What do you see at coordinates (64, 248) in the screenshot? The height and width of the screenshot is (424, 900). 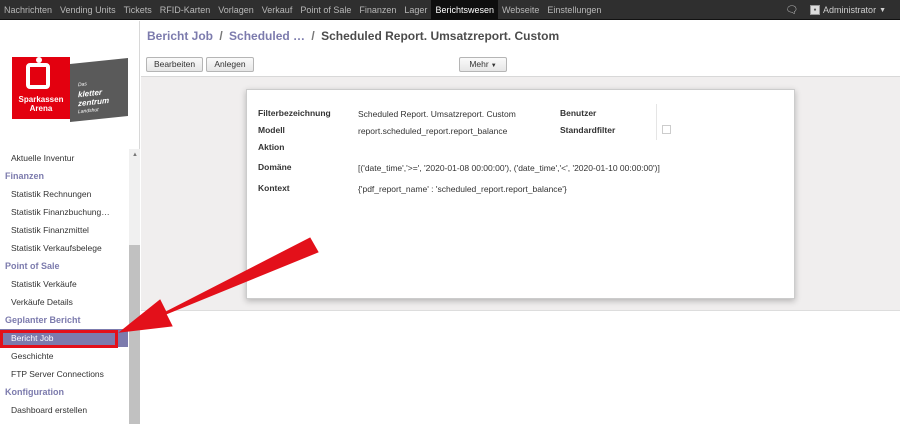 I see `sidebar-item-statistik-verkaufsbelege: Statistik Verkaufsbelege` at bounding box center [64, 248].